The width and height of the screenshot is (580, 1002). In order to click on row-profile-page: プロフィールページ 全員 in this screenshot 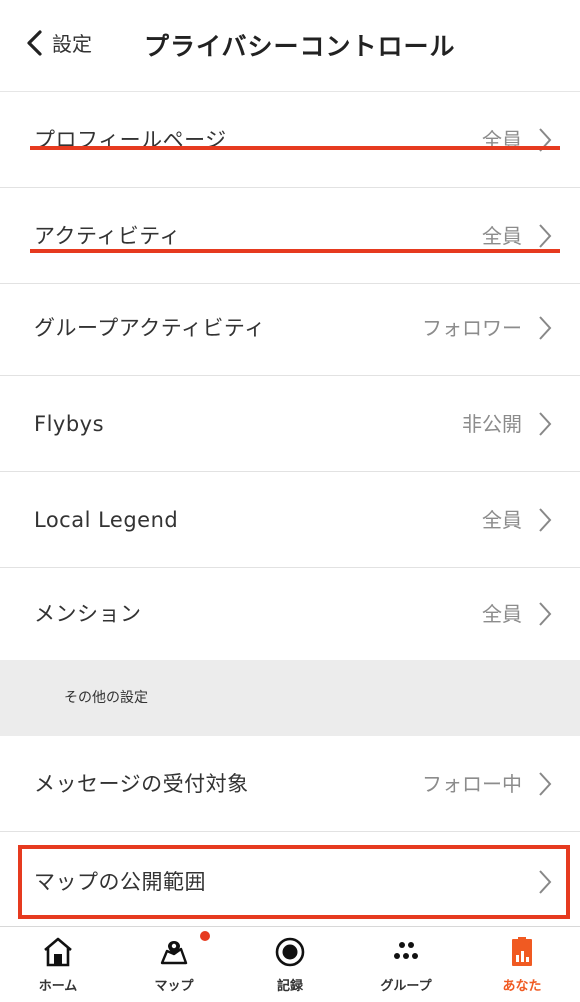, I will do `click(290, 140)`.